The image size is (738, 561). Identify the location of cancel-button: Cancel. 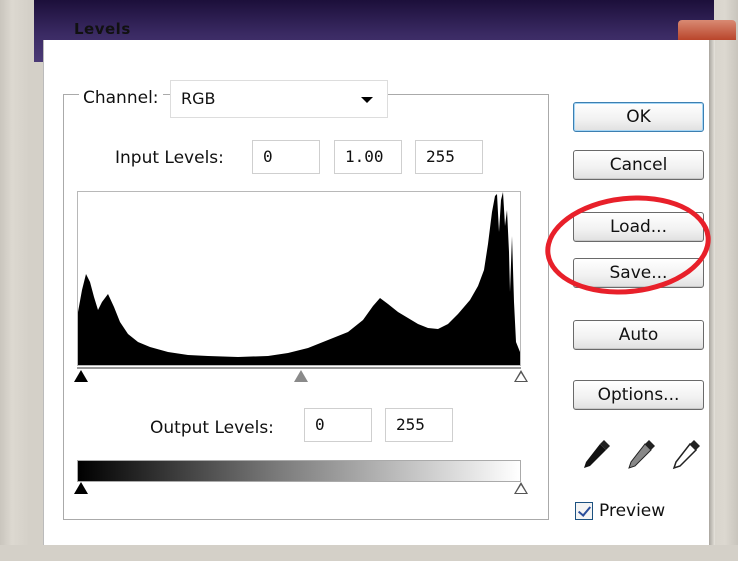
(638, 165).